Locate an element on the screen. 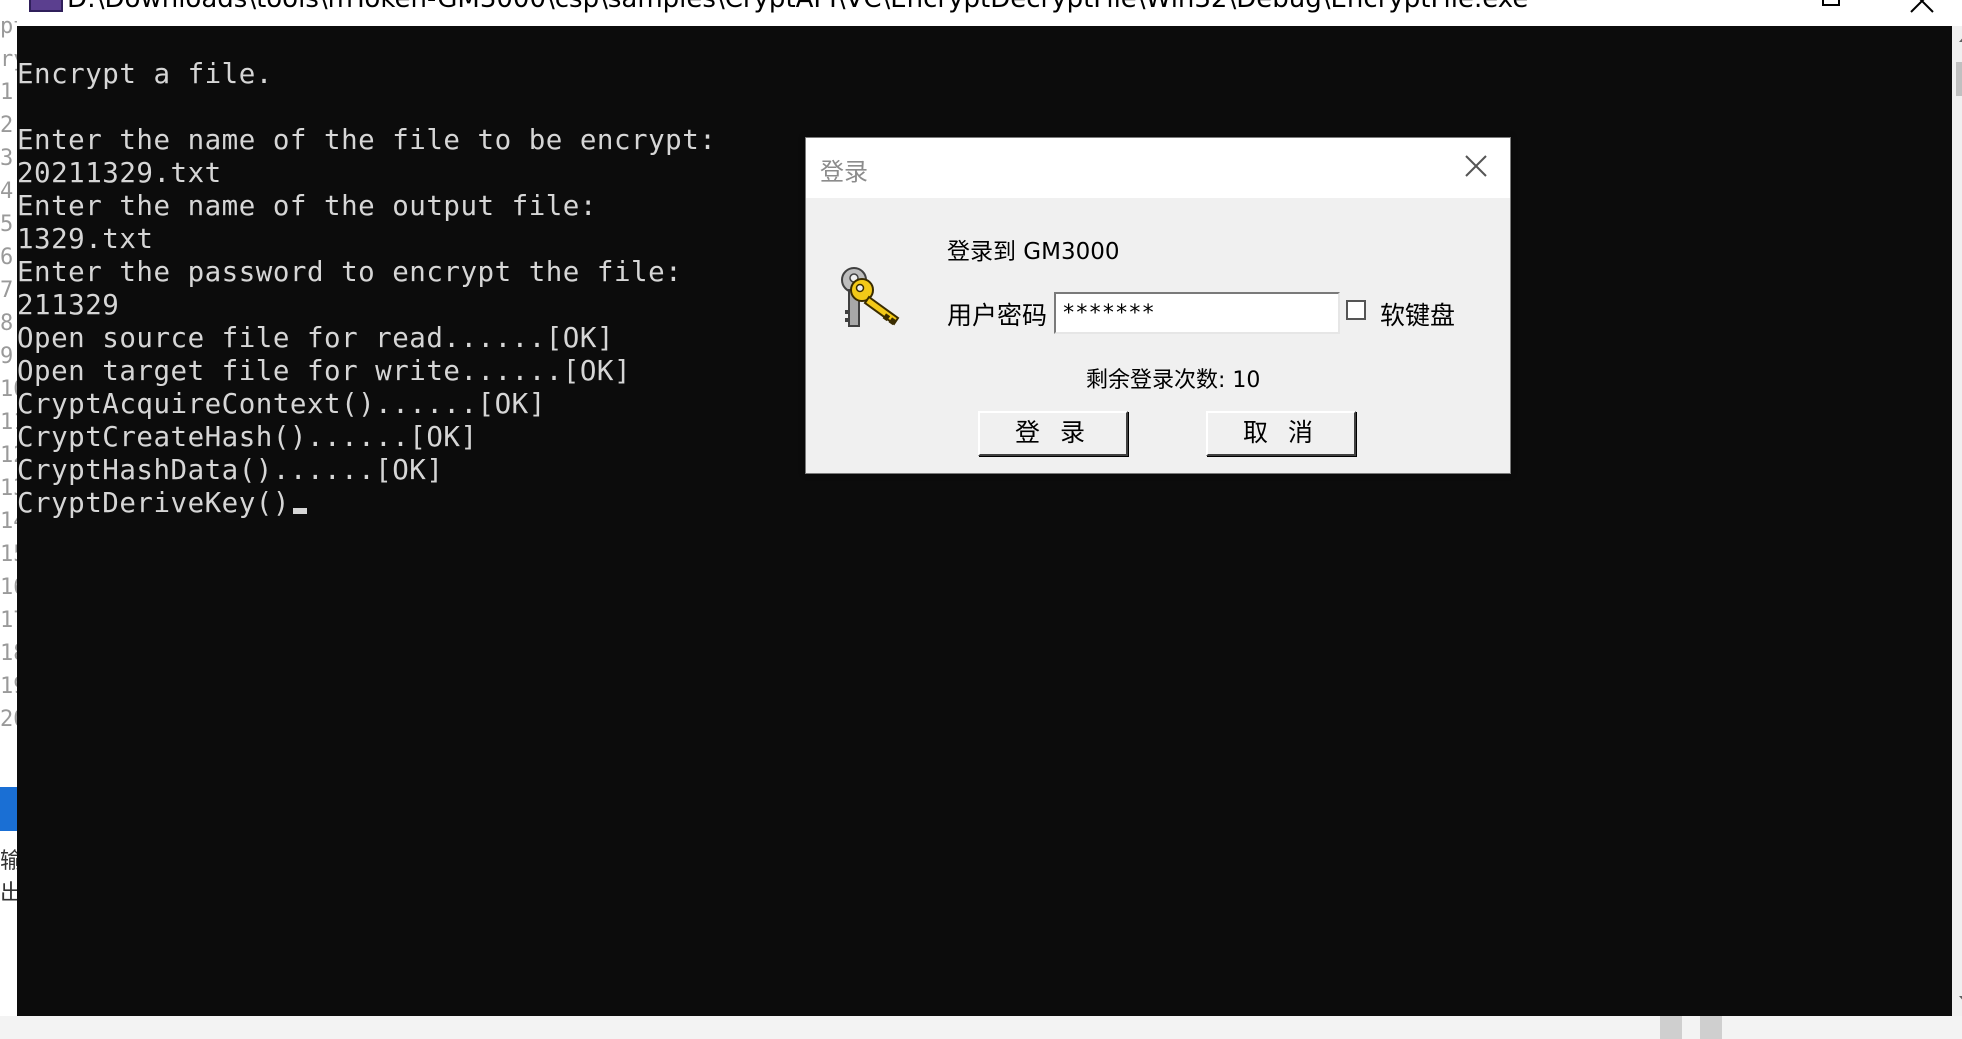  line-number: 3 is located at coordinates (7, 158).